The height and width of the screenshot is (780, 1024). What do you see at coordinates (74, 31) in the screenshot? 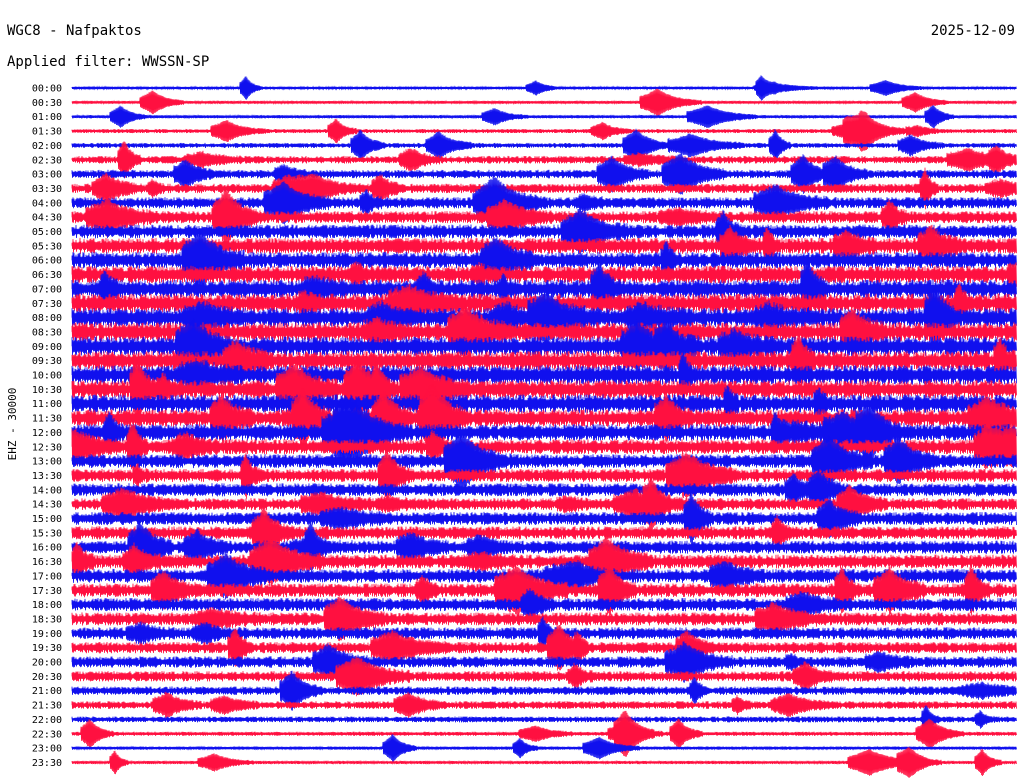
I see `station-title: WGC8 - Nafpaktos` at bounding box center [74, 31].